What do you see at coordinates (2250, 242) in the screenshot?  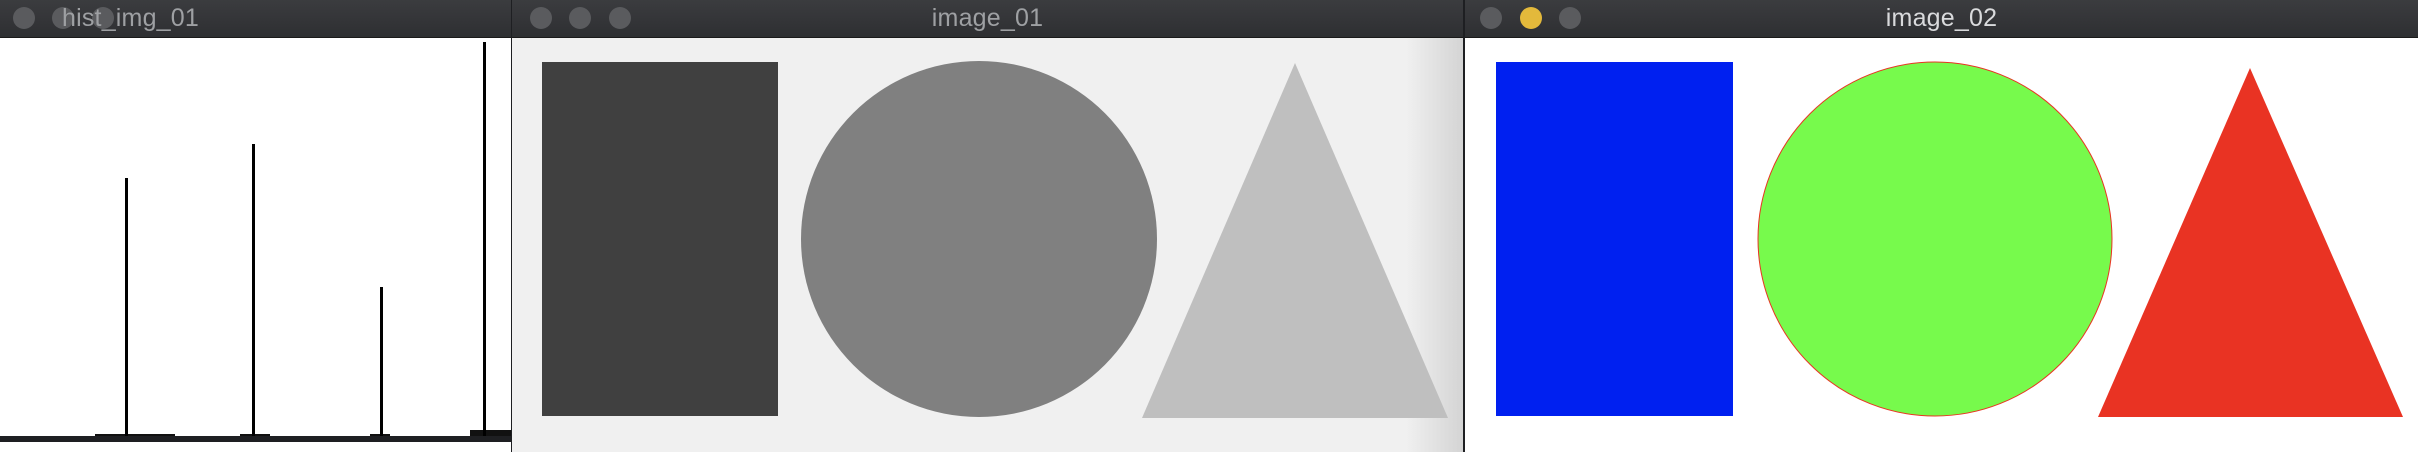 I see `red-triangle` at bounding box center [2250, 242].